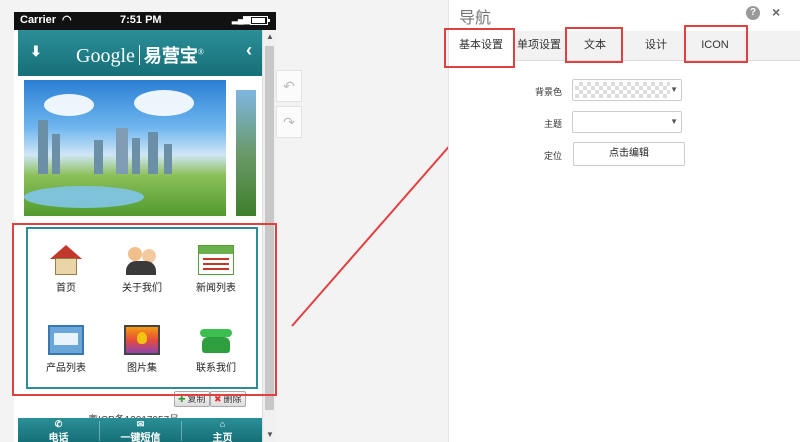 This screenshot has height=442, width=800. What do you see at coordinates (656, 45) in the screenshot?
I see `tab-design: 设计` at bounding box center [656, 45].